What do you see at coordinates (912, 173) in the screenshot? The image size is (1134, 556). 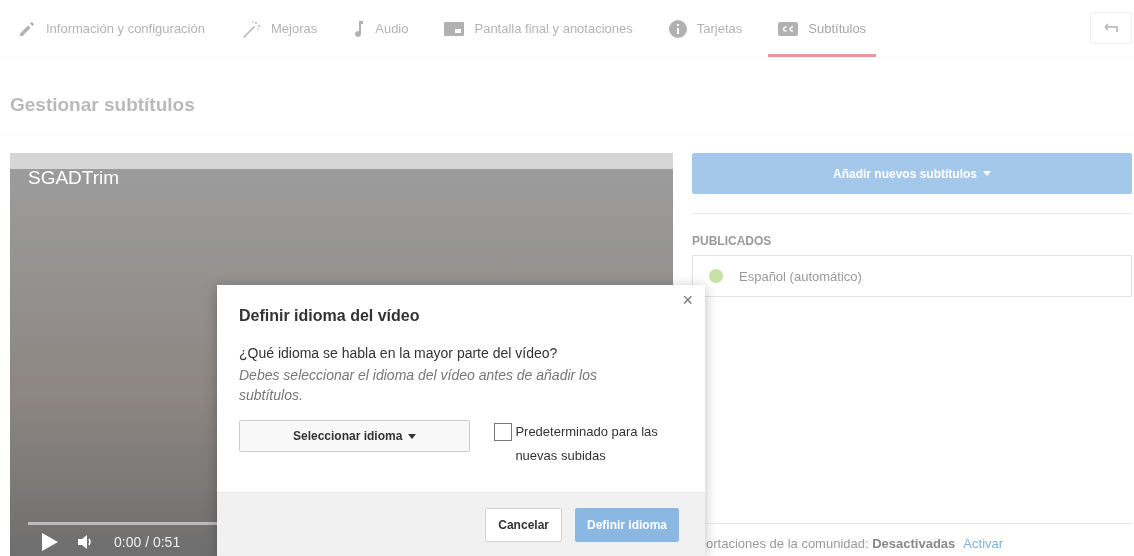 I see `add-subtitles-button: Añadir nuevos subtítulos` at bounding box center [912, 173].